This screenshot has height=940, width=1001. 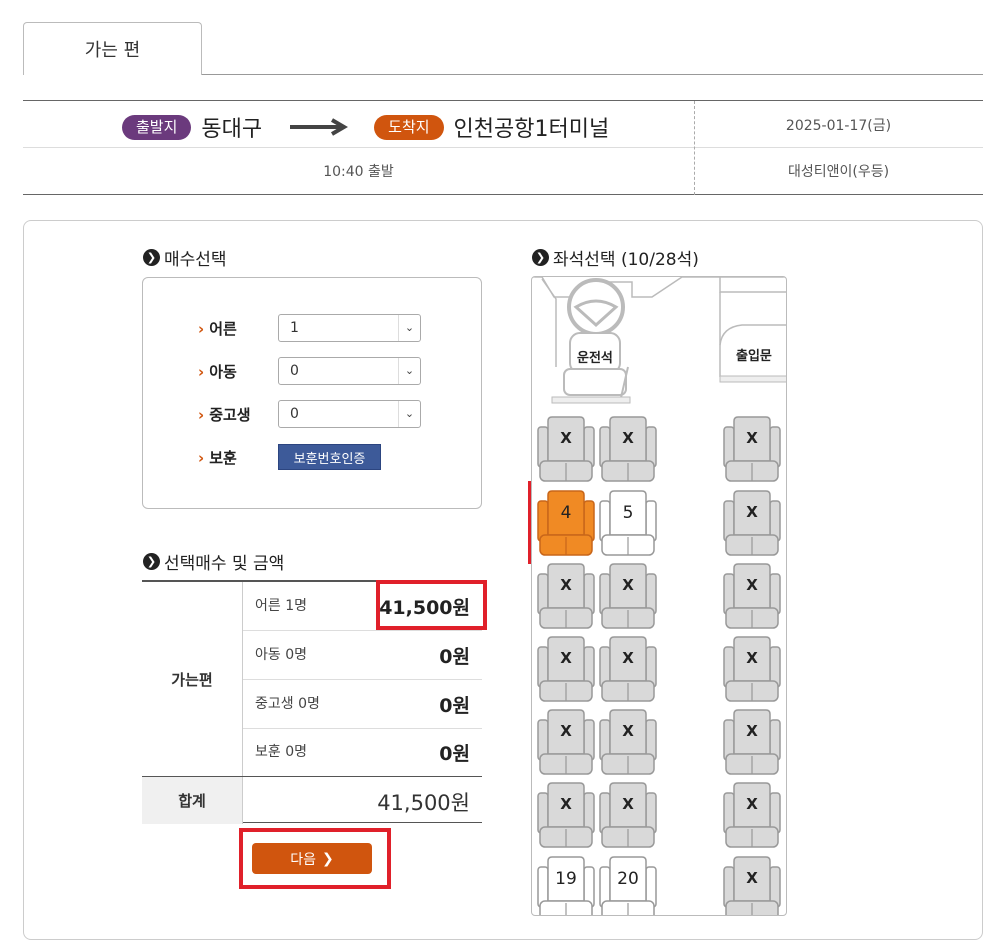 What do you see at coordinates (224, 564) in the screenshot?
I see `price-section-title-text: 선택매수 및 금액` at bounding box center [224, 564].